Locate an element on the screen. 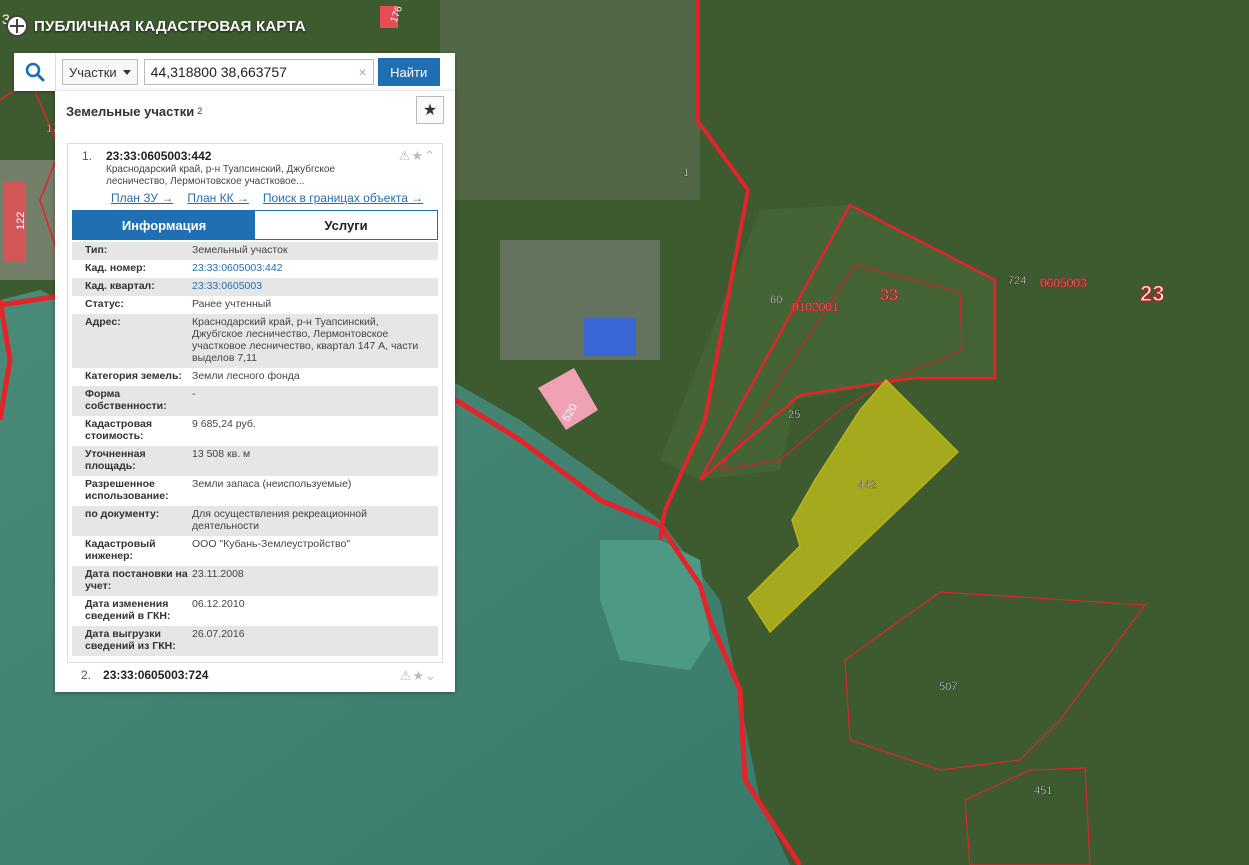 This screenshot has height=865, width=1249. map-label-1: 1 is located at coordinates (686, 173).